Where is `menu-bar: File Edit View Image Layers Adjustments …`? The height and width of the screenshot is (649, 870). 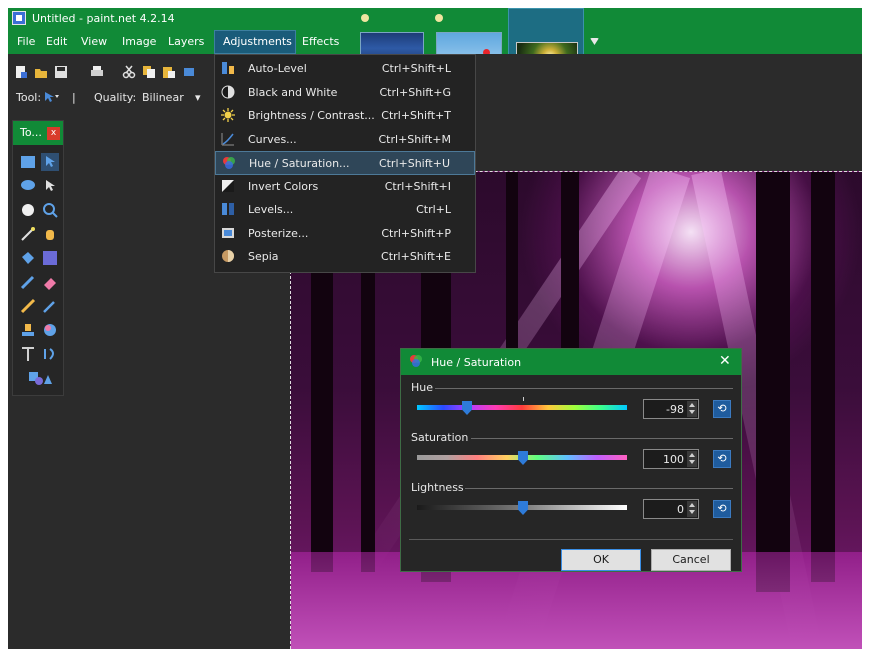
menu-bar: File Edit View Image Layers Adjustments … is located at coordinates (178, 42).